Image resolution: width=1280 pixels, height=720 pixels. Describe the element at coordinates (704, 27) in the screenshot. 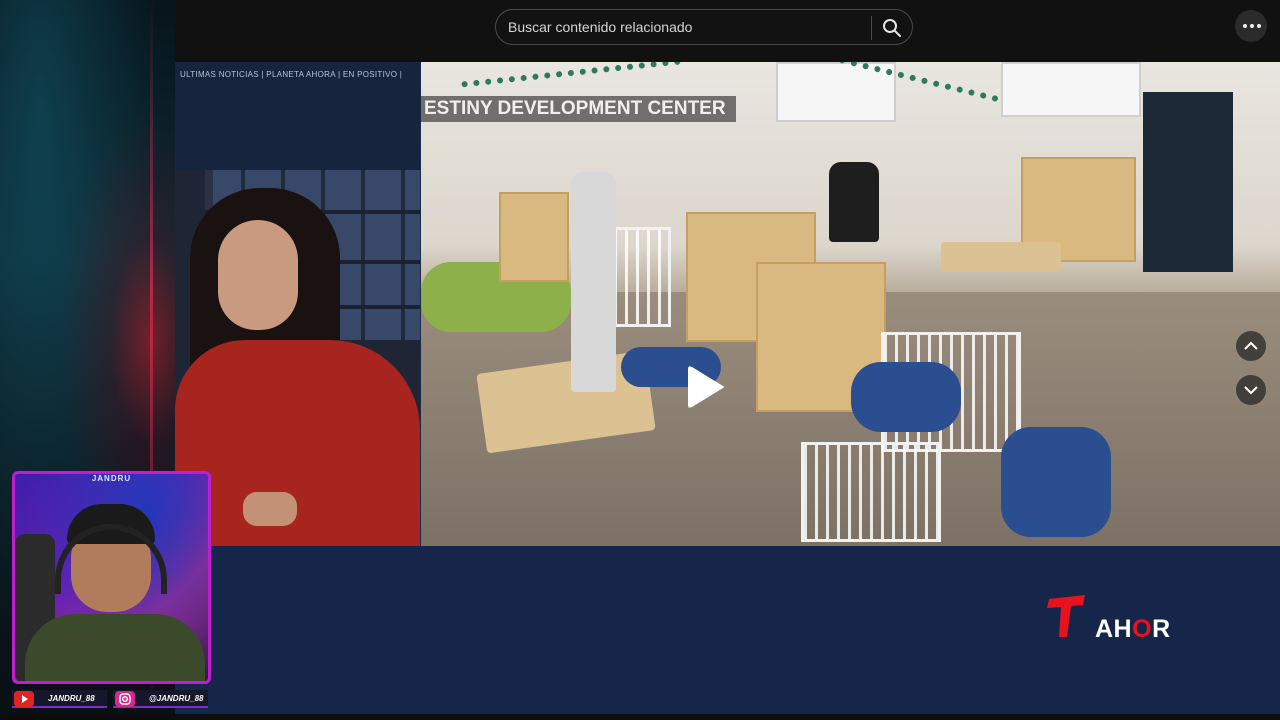

I see `search-box: Buscar contenido relacionado` at that location.